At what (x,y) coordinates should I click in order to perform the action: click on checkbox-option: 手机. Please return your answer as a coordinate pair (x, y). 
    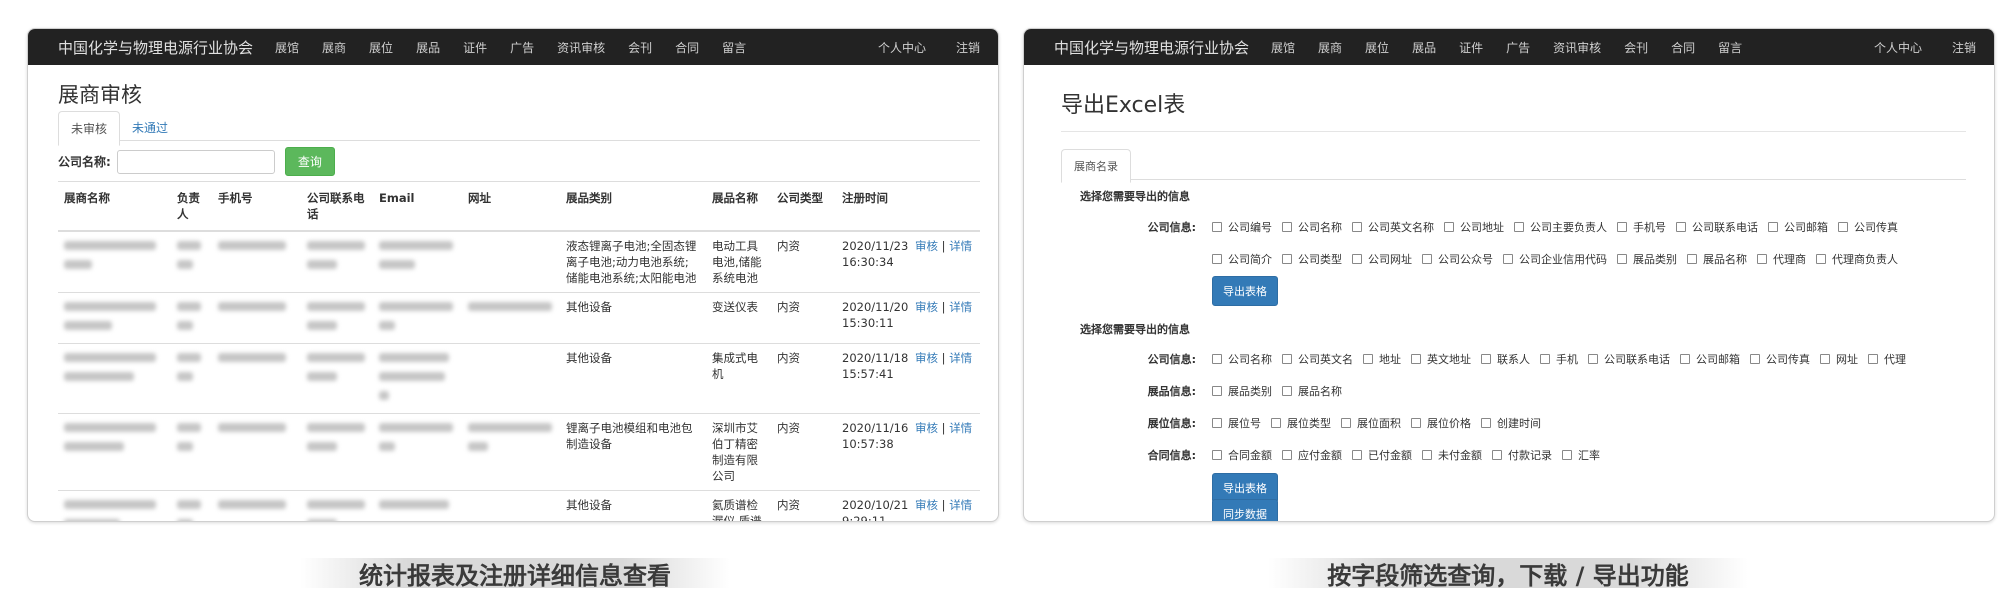
    Looking at the image, I should click on (1559, 359).